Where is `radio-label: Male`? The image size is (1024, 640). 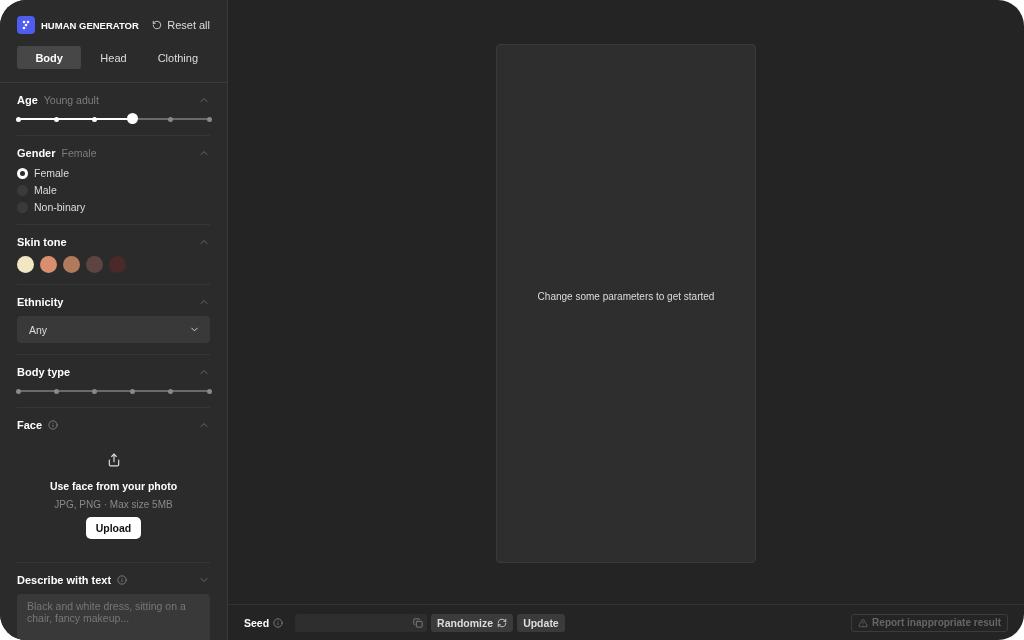
radio-label: Male is located at coordinates (45, 190).